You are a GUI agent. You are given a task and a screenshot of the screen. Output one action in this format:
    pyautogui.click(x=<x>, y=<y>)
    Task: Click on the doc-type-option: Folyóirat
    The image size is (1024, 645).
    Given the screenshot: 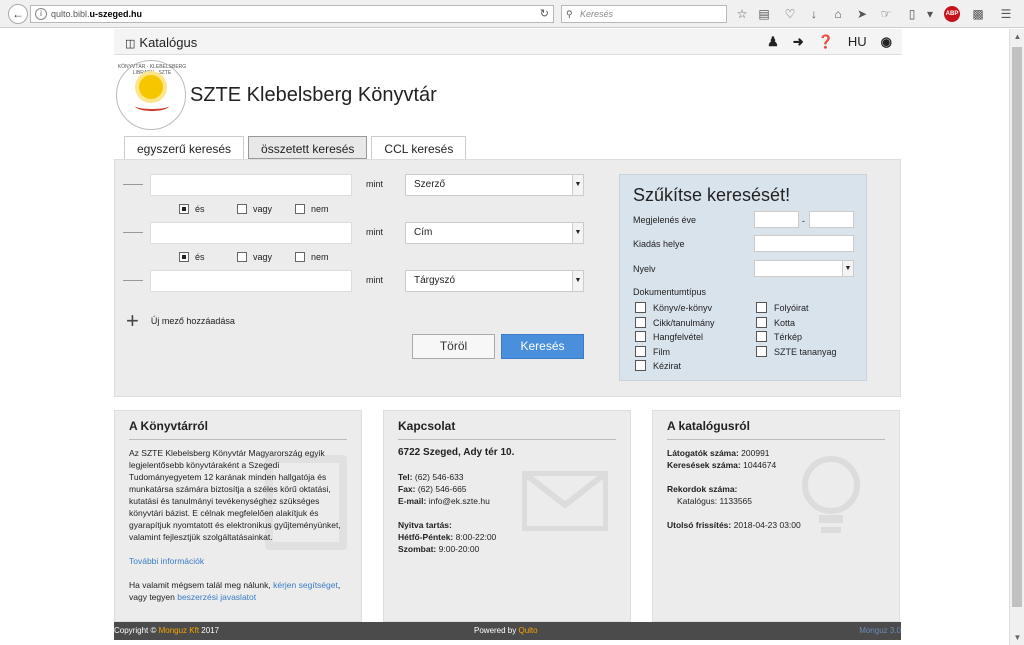 What is the action you would take?
    pyautogui.click(x=782, y=307)
    